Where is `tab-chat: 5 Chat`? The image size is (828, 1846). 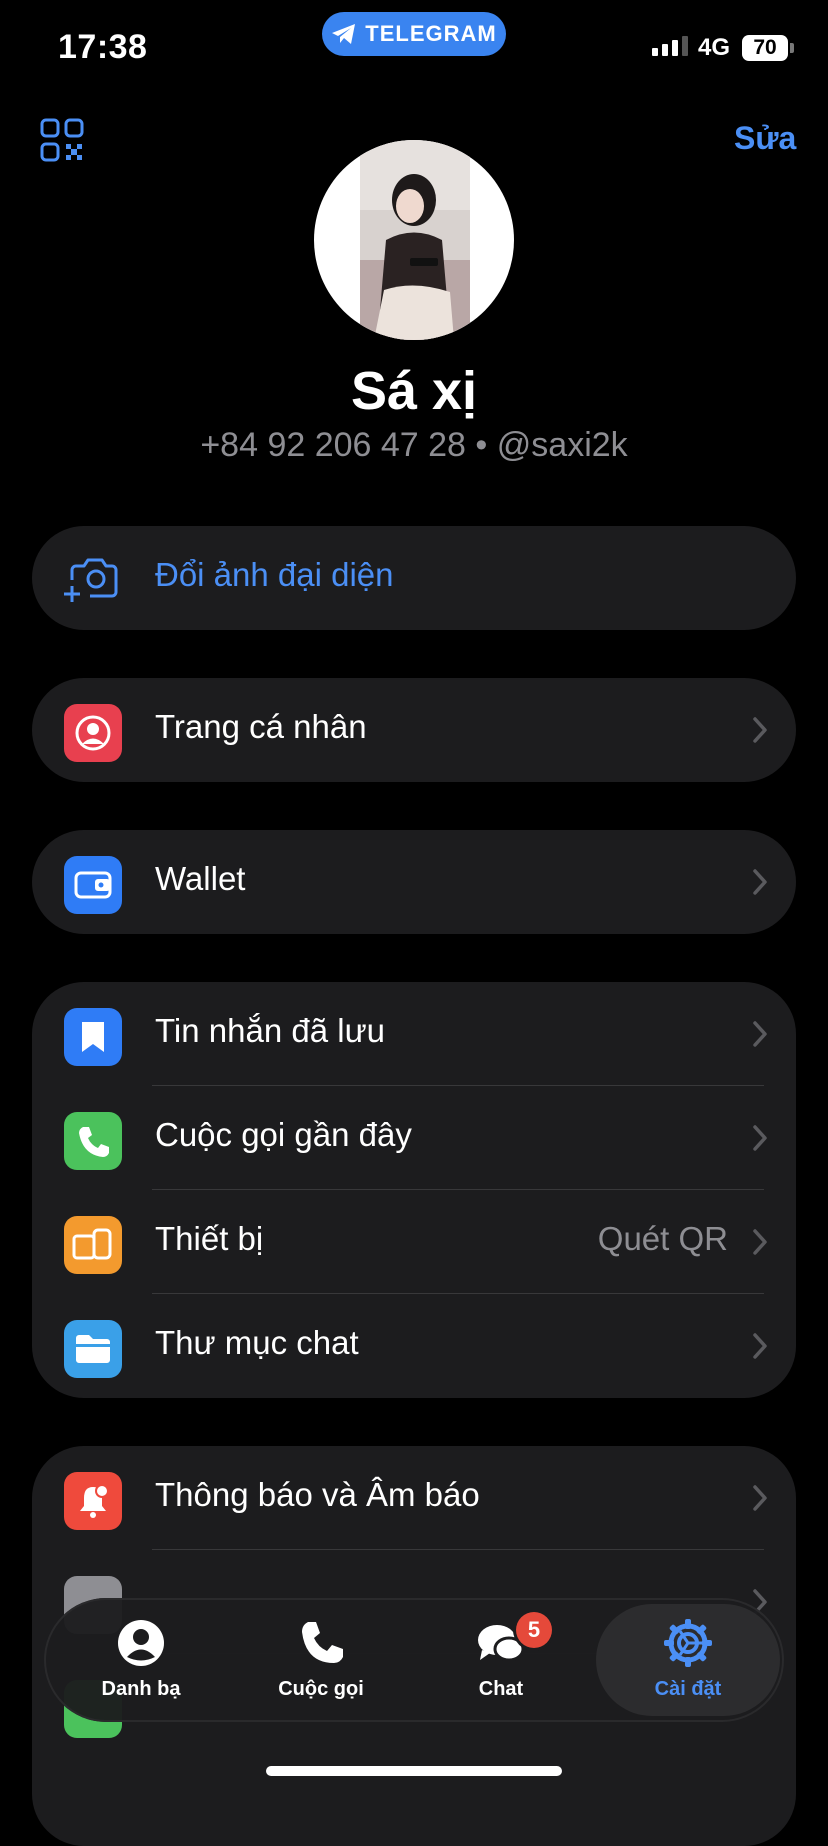
tab-chat: 5 Chat is located at coordinates (501, 1660).